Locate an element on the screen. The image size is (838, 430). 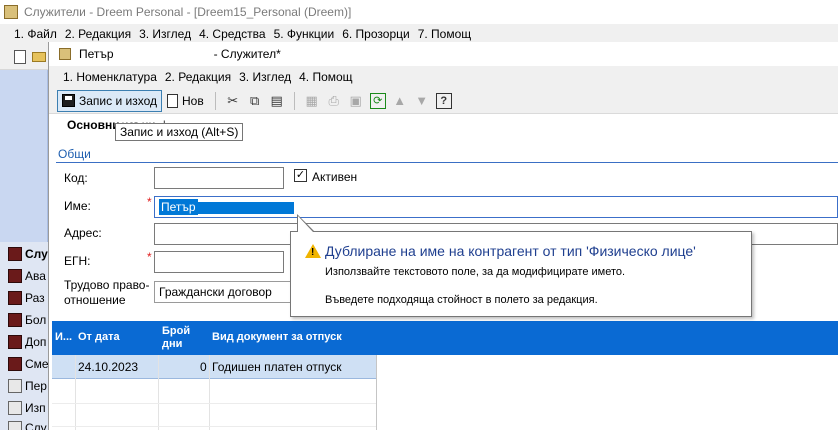
sidebar-item-label: Раз is located at coordinates (35, 298).